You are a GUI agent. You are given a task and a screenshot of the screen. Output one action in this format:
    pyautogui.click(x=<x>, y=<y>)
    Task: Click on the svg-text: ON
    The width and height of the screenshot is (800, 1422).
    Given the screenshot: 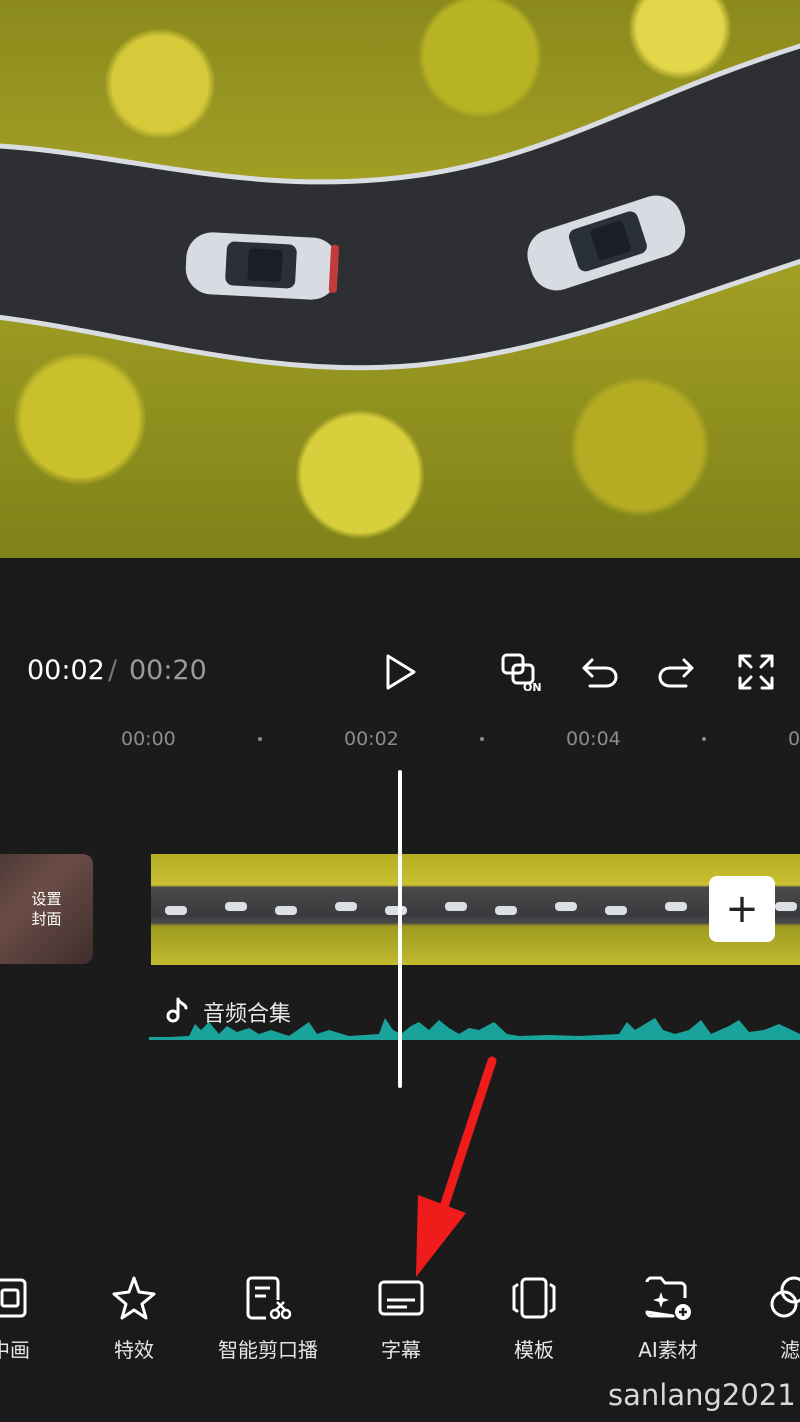 What is the action you would take?
    pyautogui.click(x=532, y=687)
    